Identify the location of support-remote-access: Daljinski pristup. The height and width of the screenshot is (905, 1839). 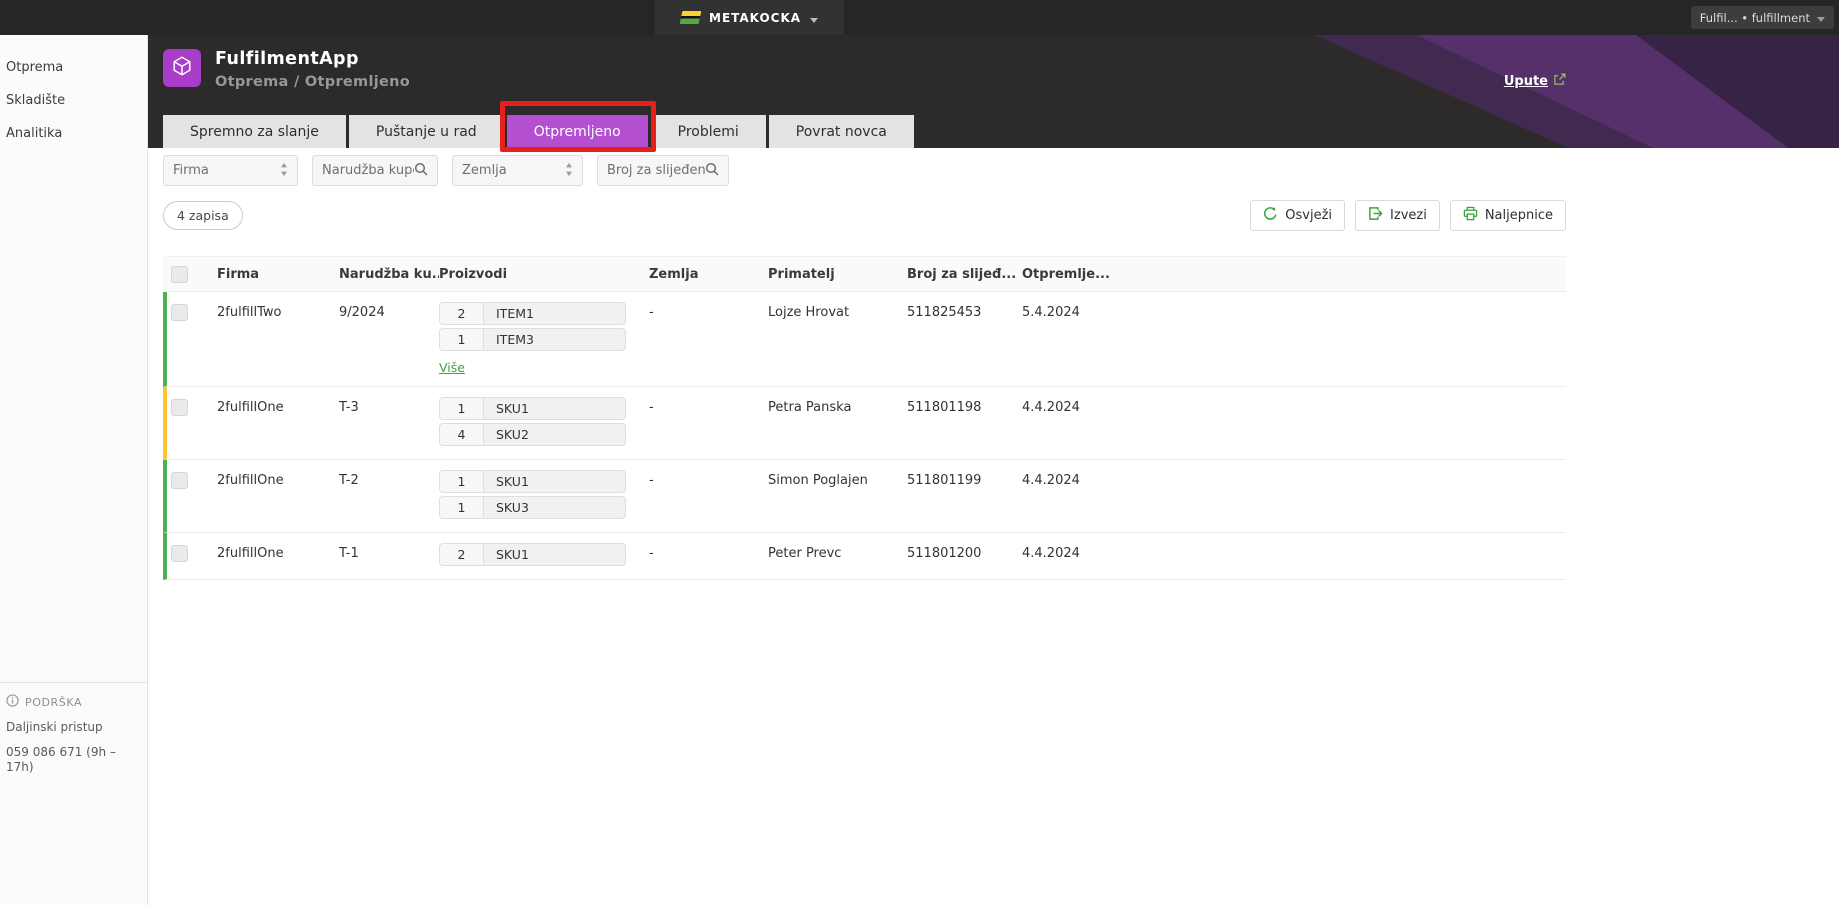
(54, 727).